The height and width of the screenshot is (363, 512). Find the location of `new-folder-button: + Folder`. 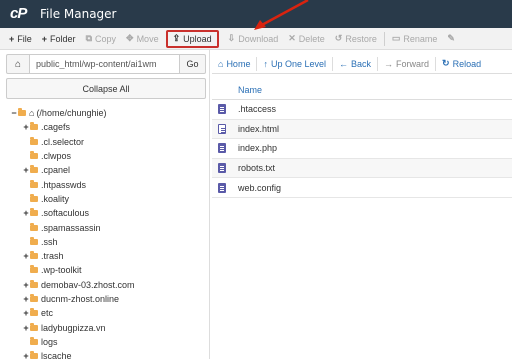

new-folder-button: + Folder is located at coordinates (59, 39).